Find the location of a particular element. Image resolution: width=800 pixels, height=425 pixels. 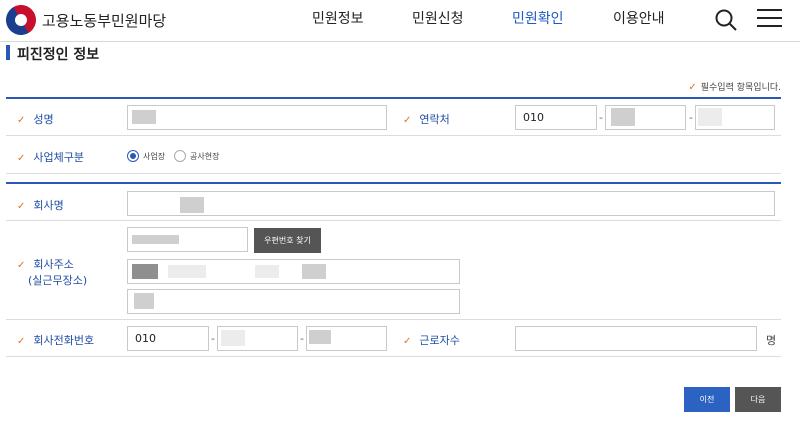

company-name-label: ✓ 회사명 is located at coordinates (40, 205).